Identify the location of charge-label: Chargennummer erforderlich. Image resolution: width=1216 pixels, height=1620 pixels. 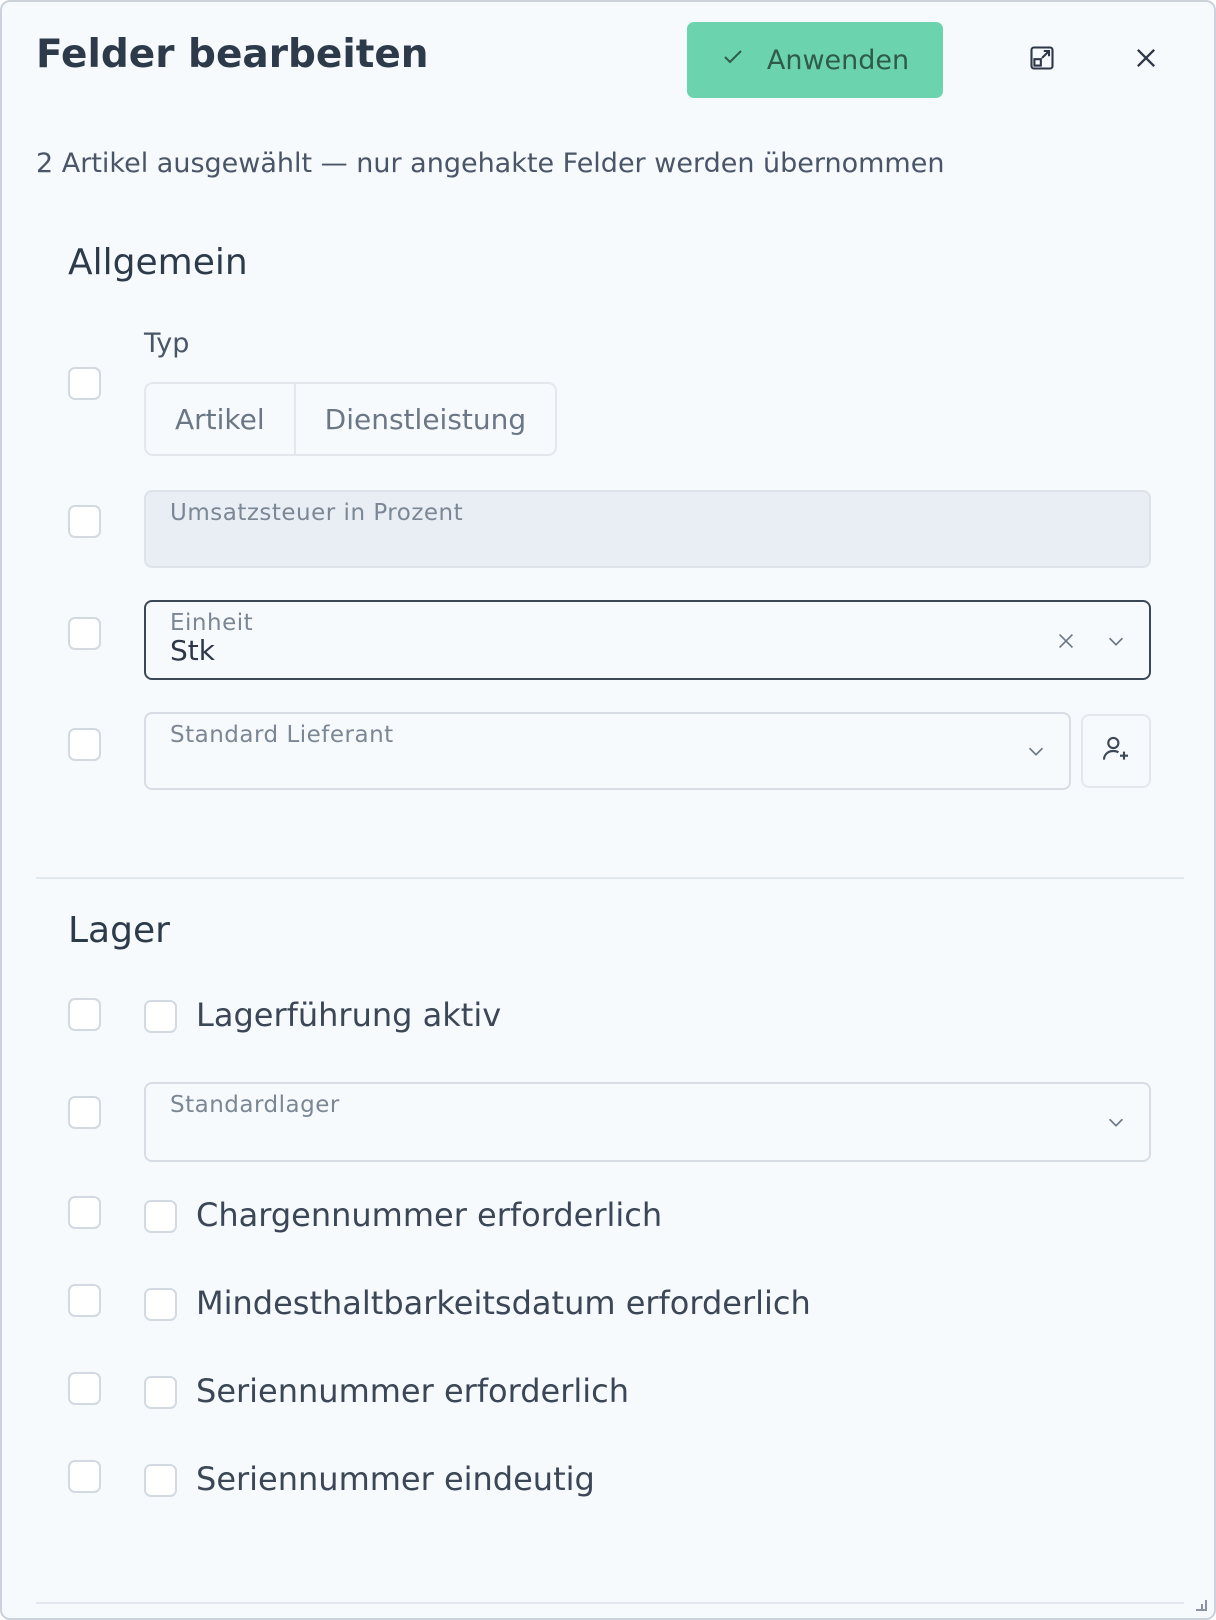
(429, 1215).